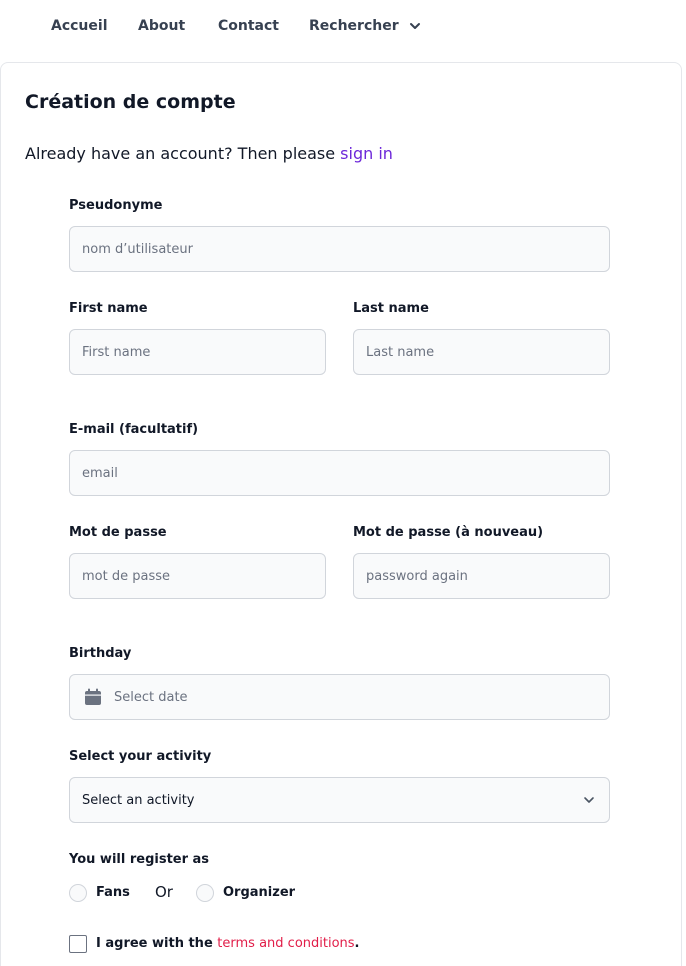 Image resolution: width=686 pixels, height=966 pixels. Describe the element at coordinates (366, 153) in the screenshot. I see `signin-link: sign in` at that location.